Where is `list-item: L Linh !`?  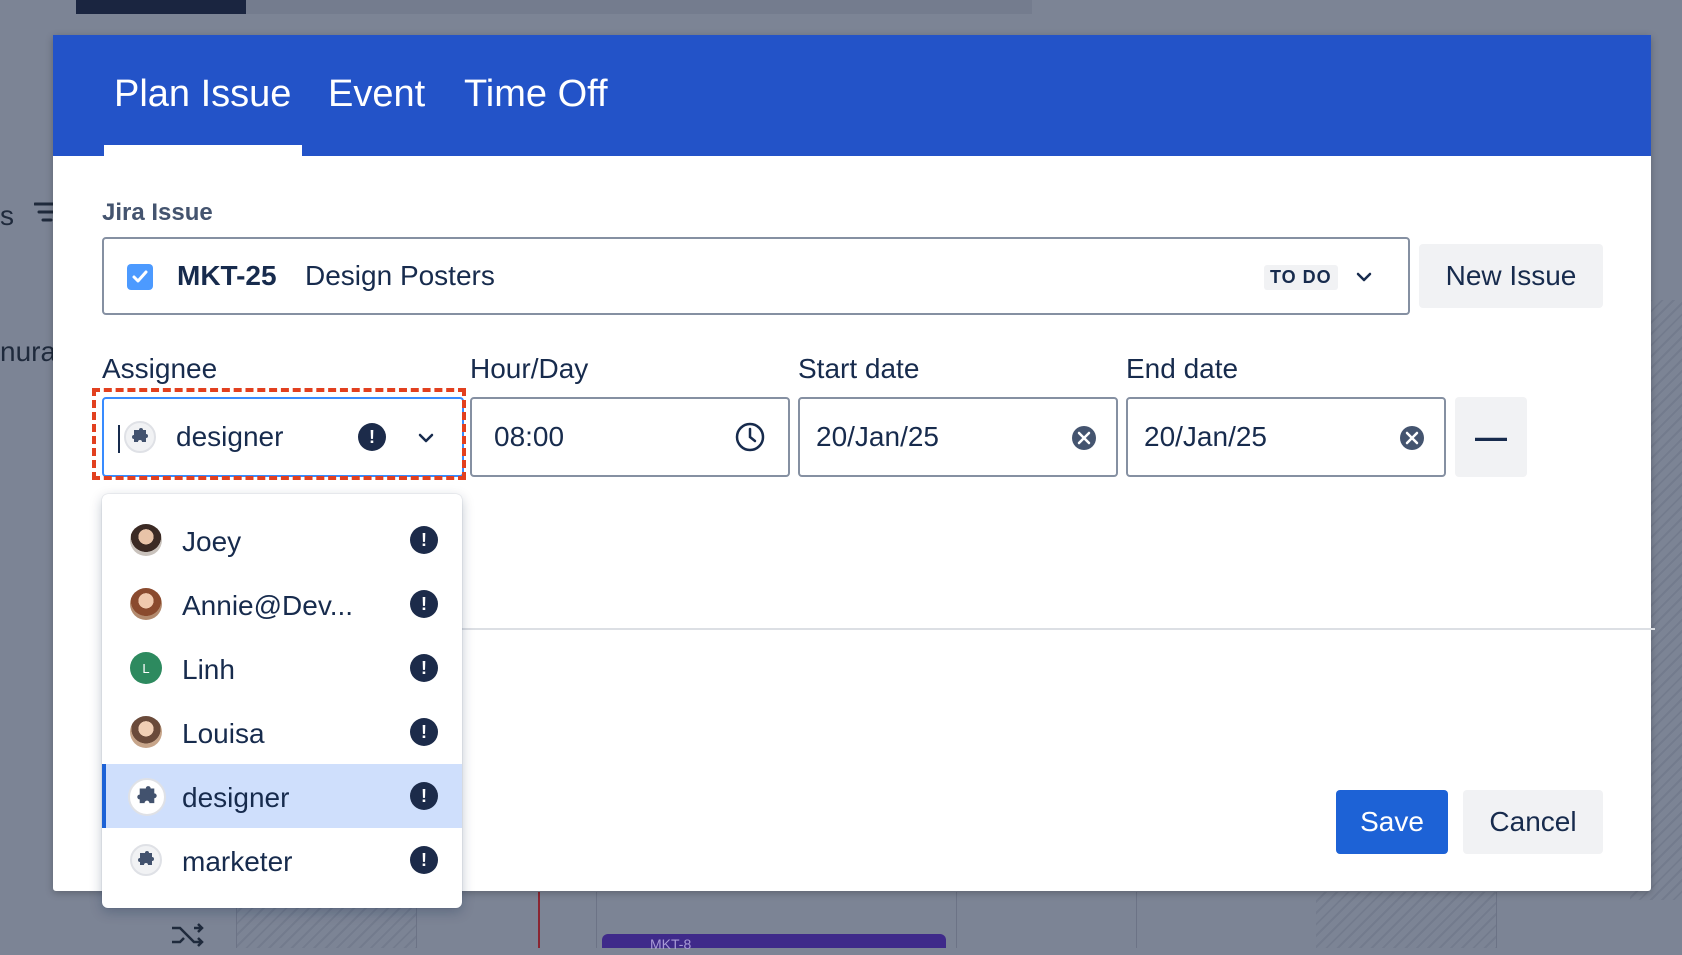
list-item: L Linh ! is located at coordinates (282, 668).